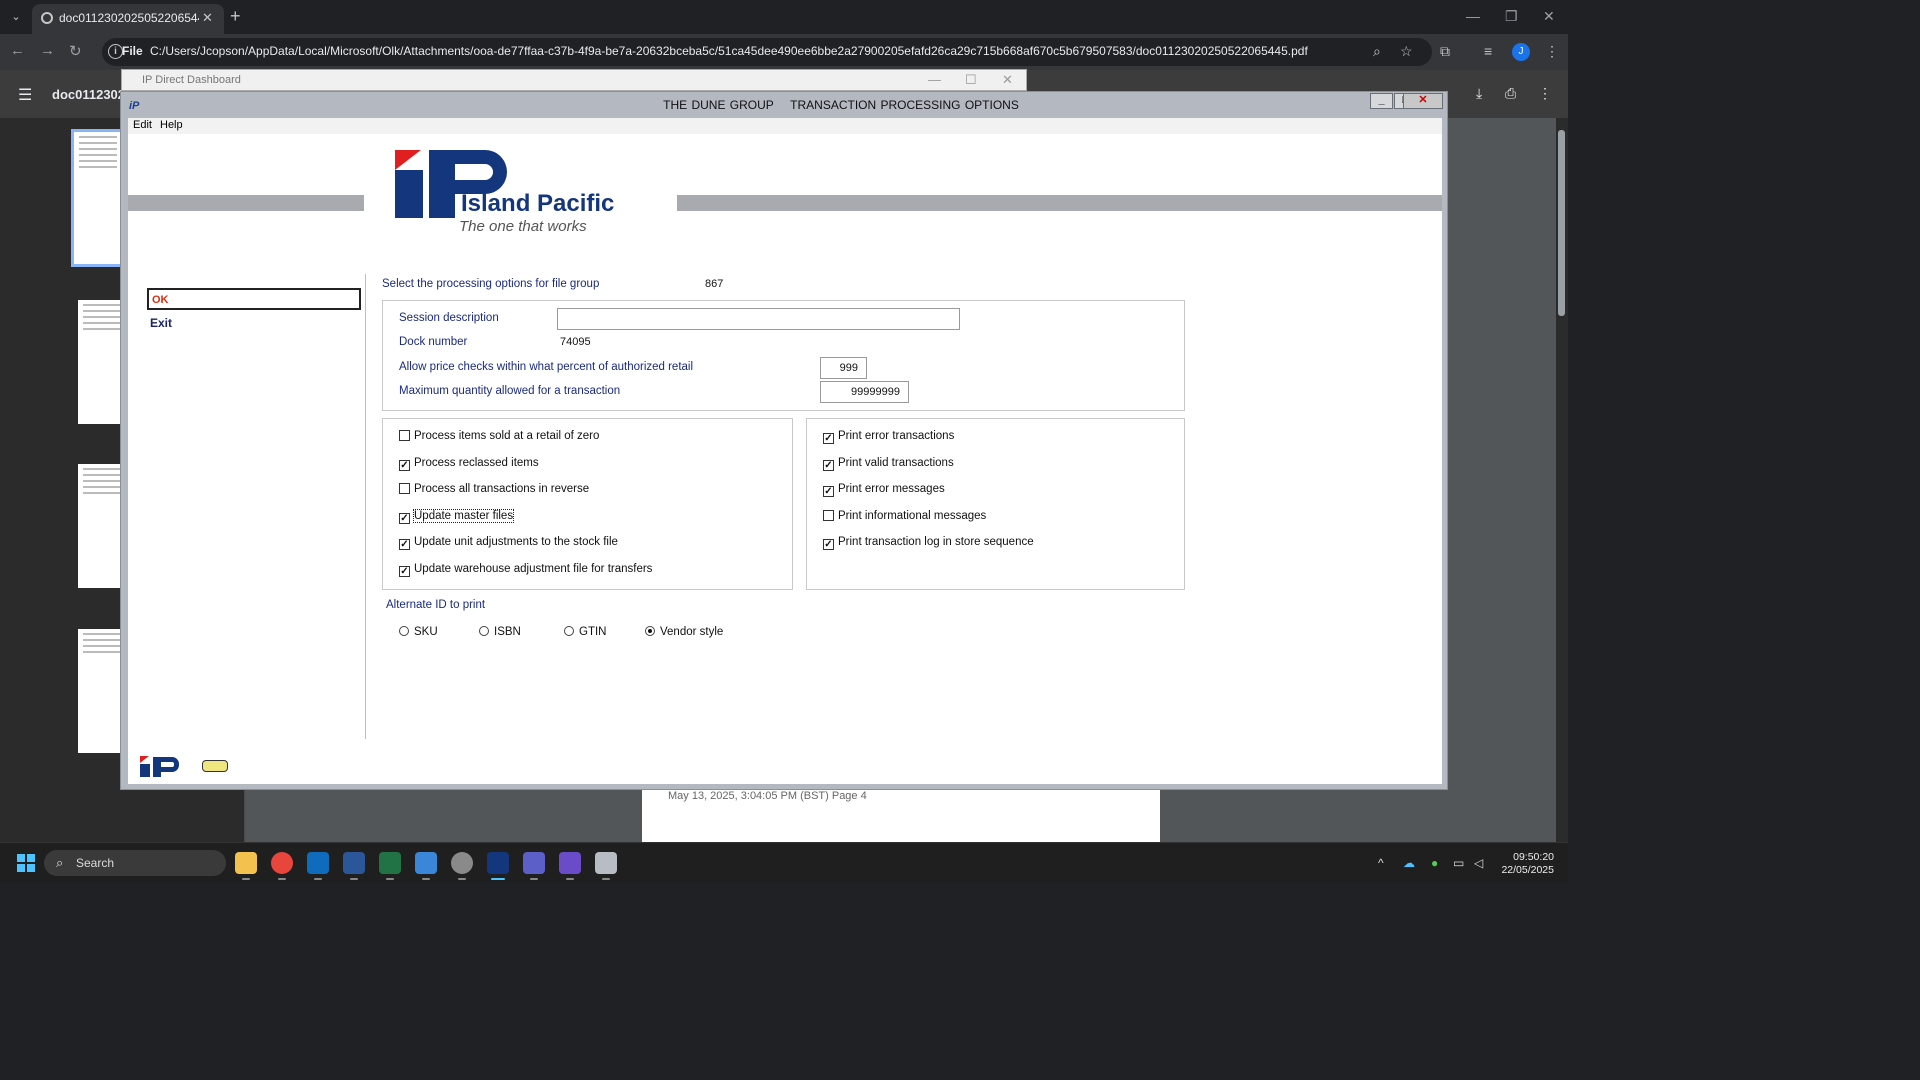 The image size is (1920, 1080). I want to click on tab-search-chevron-icon: ⌄, so click(16, 17).